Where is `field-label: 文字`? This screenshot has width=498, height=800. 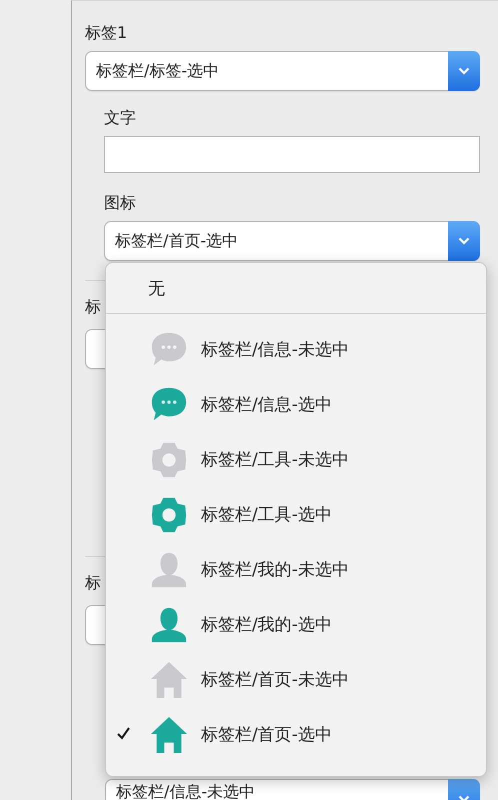
field-label: 文字 is located at coordinates (120, 118).